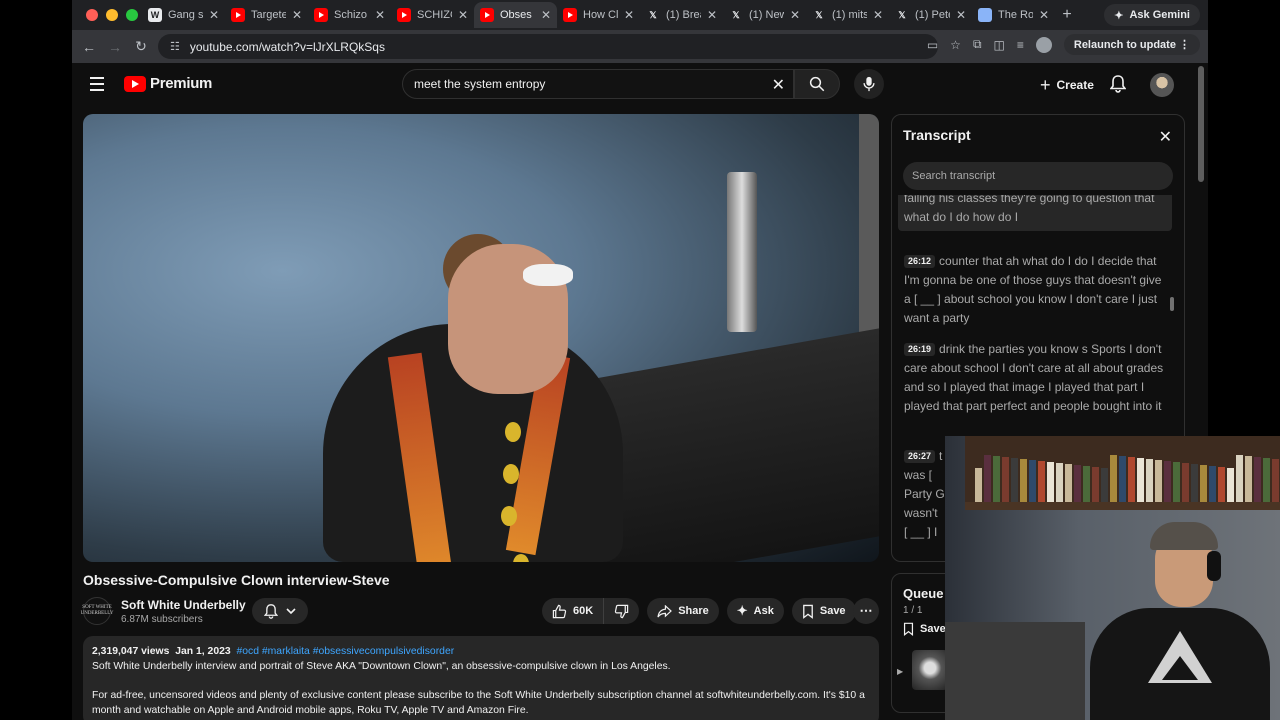 This screenshot has height=720, width=1280. I want to click on browser-tab: The Ro ✕, so click(1013, 15).